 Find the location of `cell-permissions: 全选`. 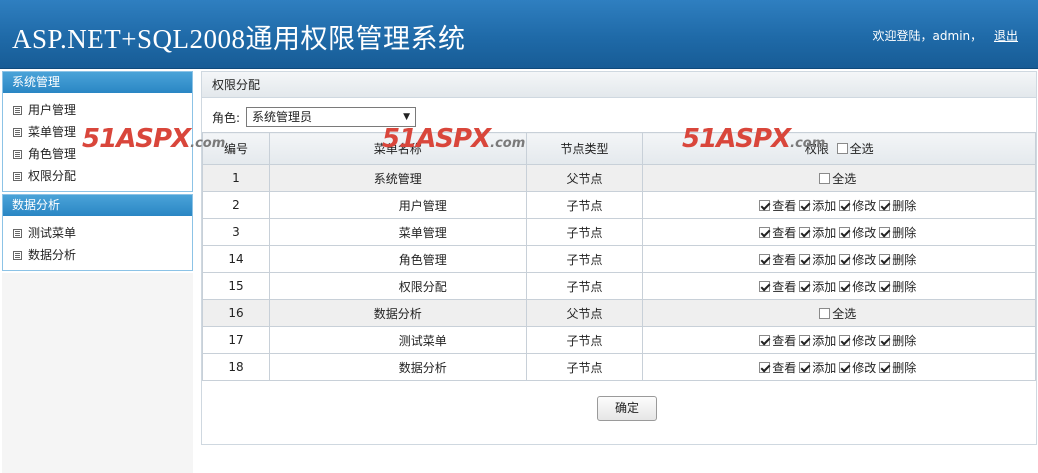

cell-permissions: 全选 is located at coordinates (839, 178).